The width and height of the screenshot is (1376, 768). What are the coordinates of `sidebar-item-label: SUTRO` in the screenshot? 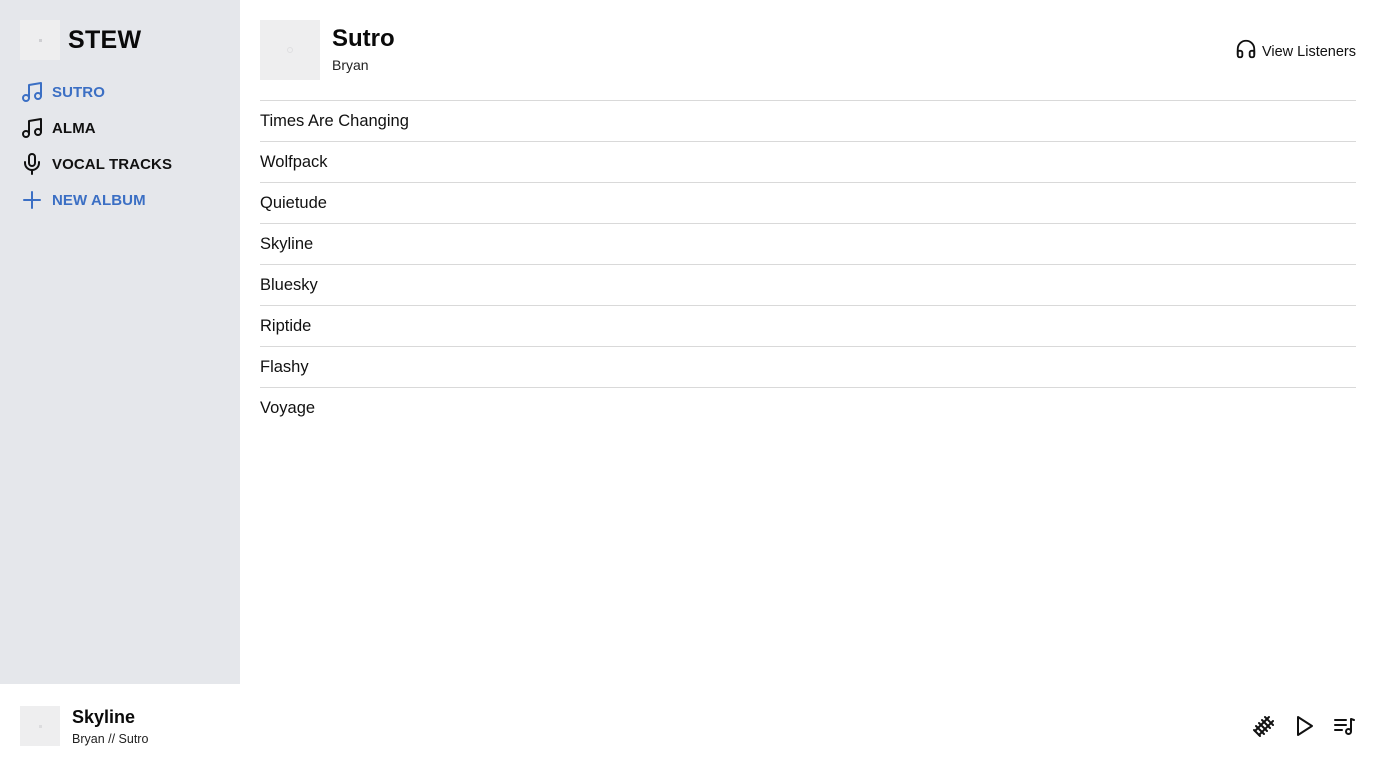 It's located at (78, 92).